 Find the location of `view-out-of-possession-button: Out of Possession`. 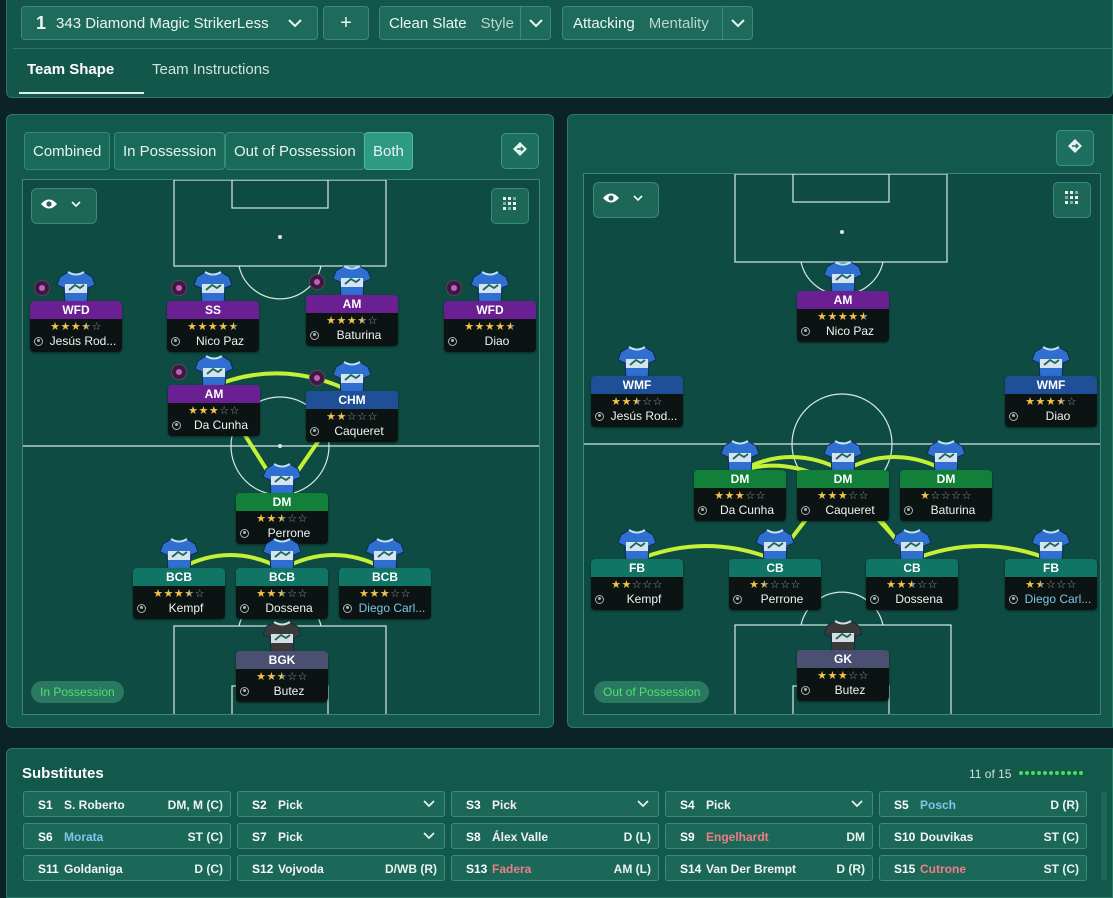

view-out-of-possession-button: Out of Possession is located at coordinates (295, 151).